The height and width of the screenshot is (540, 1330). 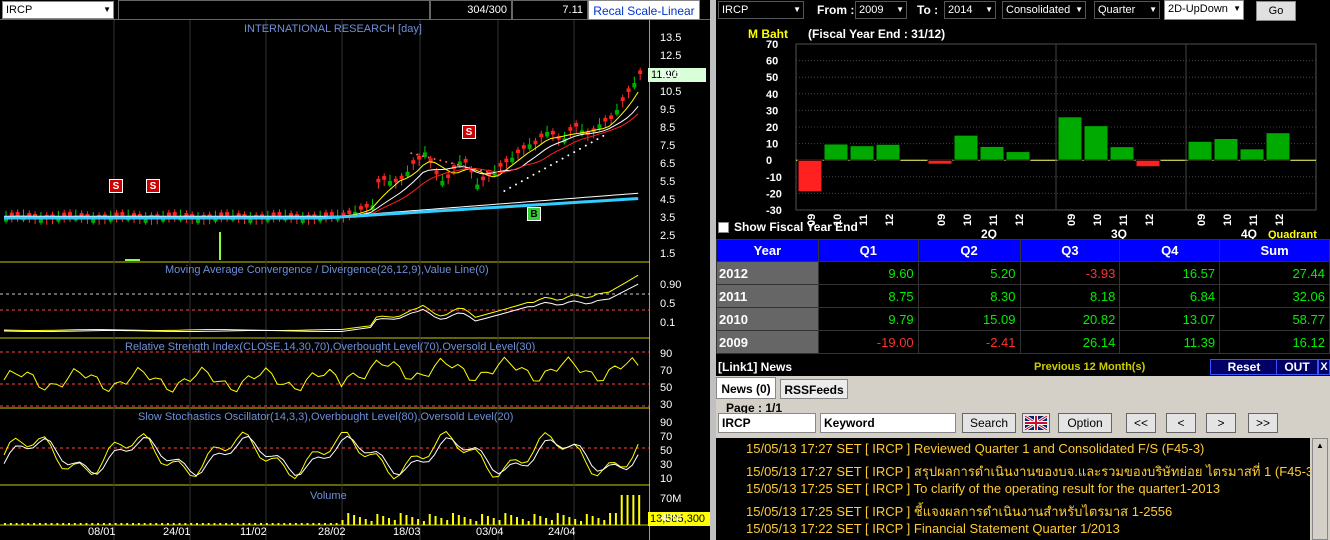 I want to click on macd-tick-label: 0.5, so click(x=668, y=304).